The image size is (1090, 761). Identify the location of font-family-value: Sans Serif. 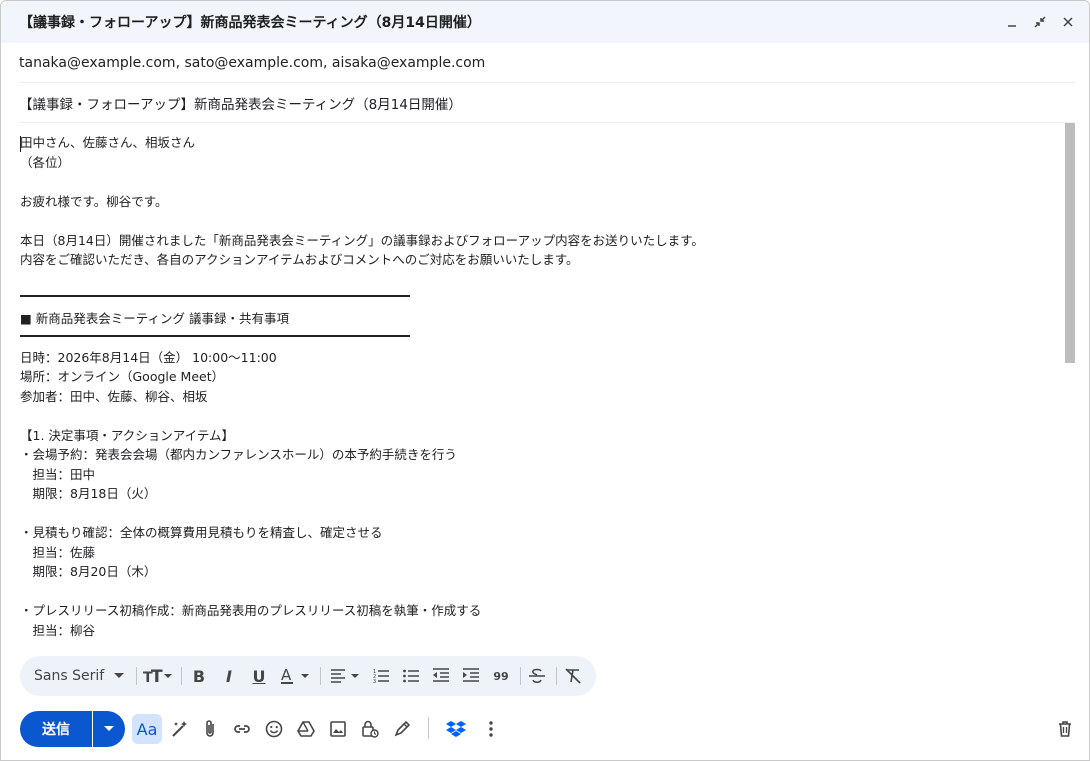
(69, 676).